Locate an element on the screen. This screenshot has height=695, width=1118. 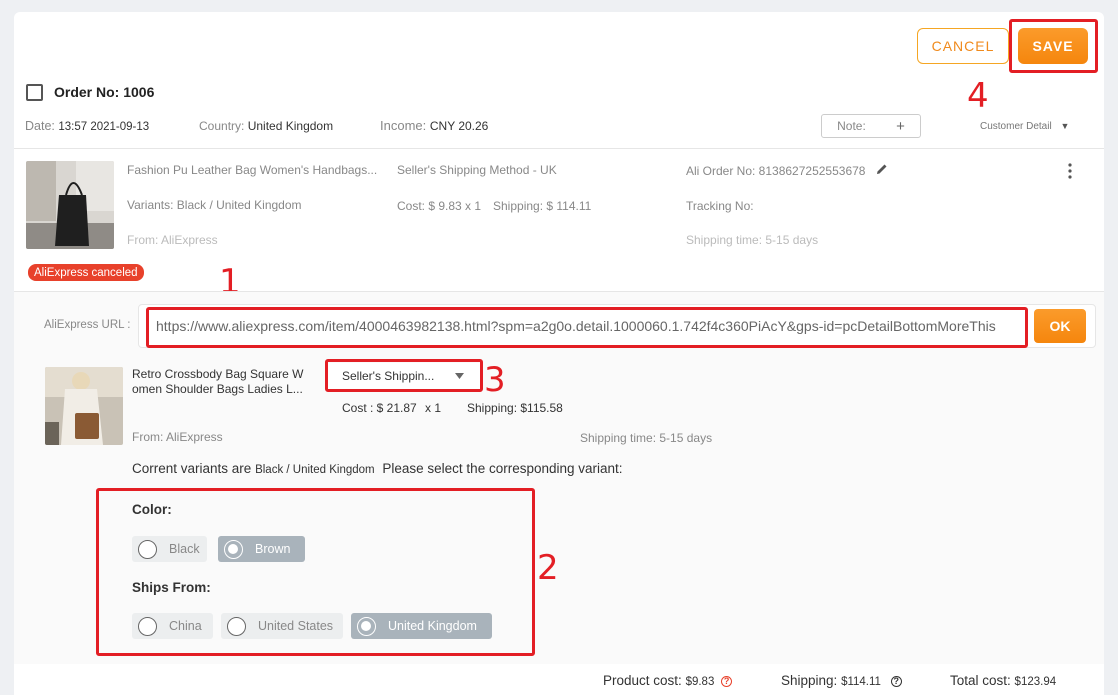
new-product-source: From: AliExpress is located at coordinates (177, 437).